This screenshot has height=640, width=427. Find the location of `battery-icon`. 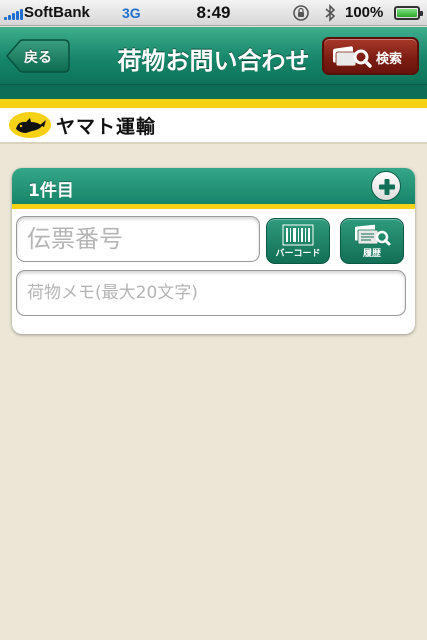

battery-icon is located at coordinates (408, 13).